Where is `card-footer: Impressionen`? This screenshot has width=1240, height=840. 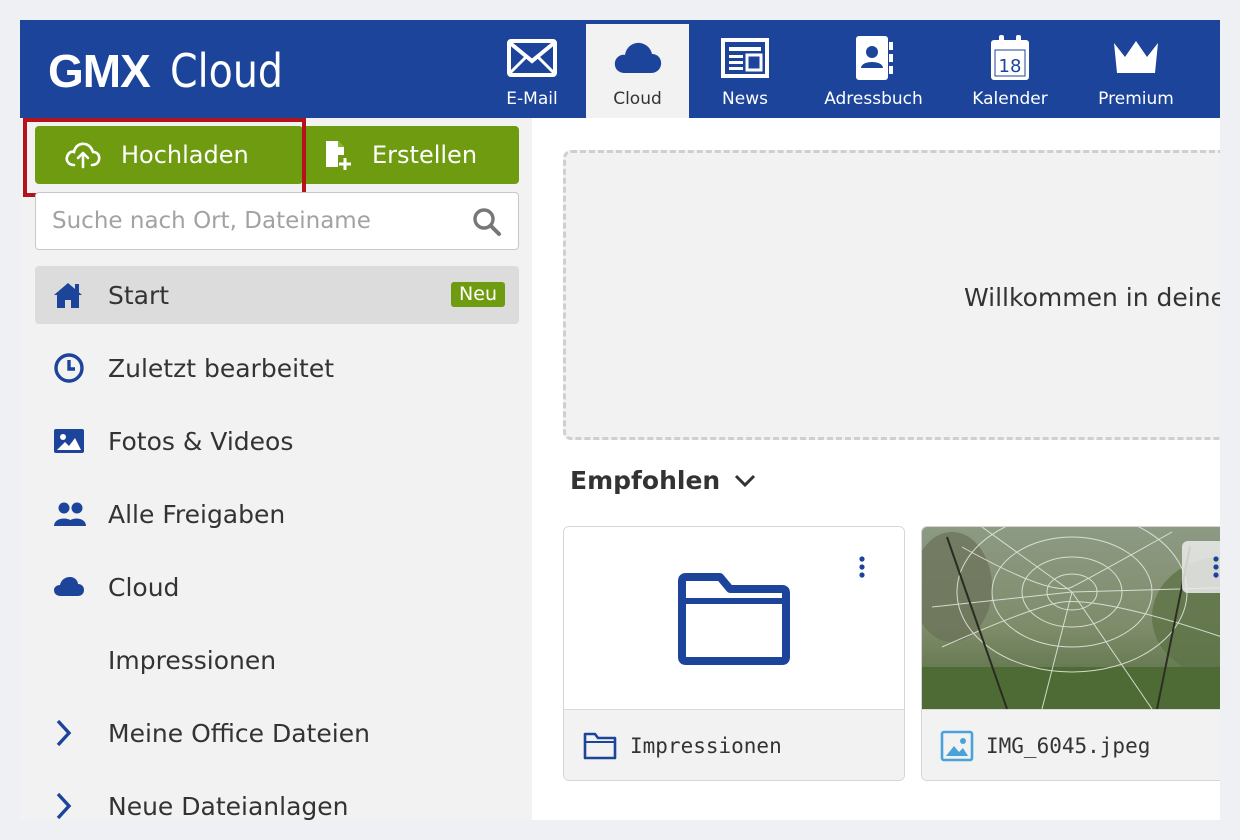 card-footer: Impressionen is located at coordinates (734, 744).